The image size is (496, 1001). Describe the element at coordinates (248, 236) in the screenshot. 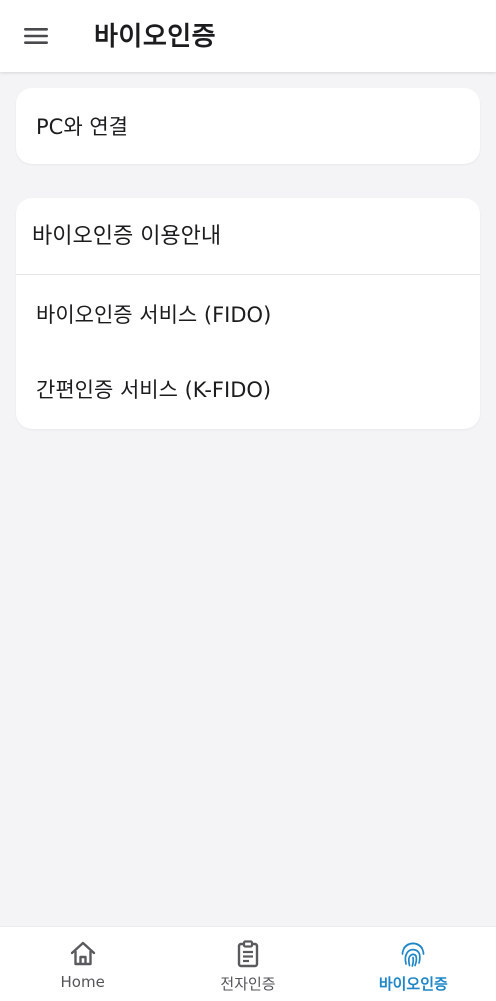

I see `guide-card-title: 바이오인증 이용안내` at that location.